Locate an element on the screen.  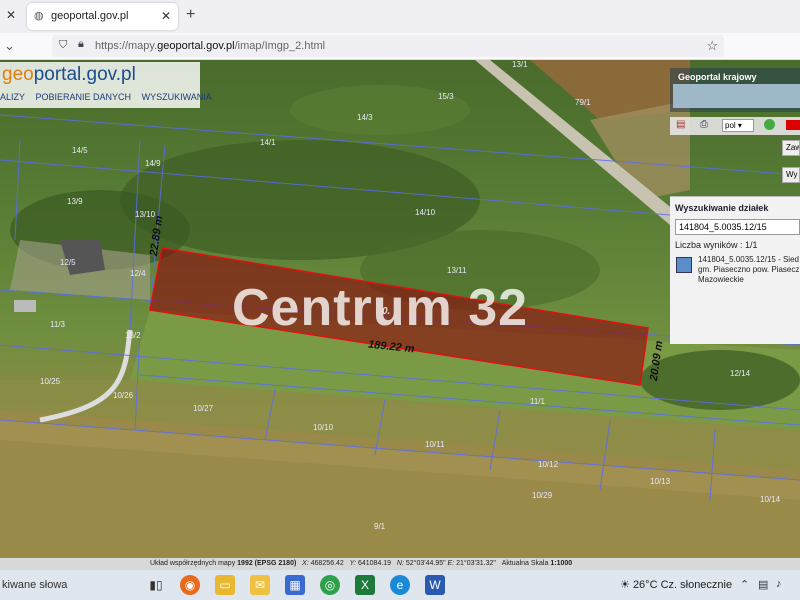
parcel-label: 10/29 is located at coordinates (542, 495).